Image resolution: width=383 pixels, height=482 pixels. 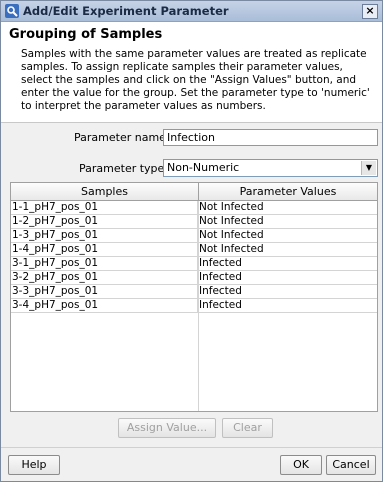 I want to click on sample-cell: 1-3_pH7_pos_01, so click(x=105, y=235).